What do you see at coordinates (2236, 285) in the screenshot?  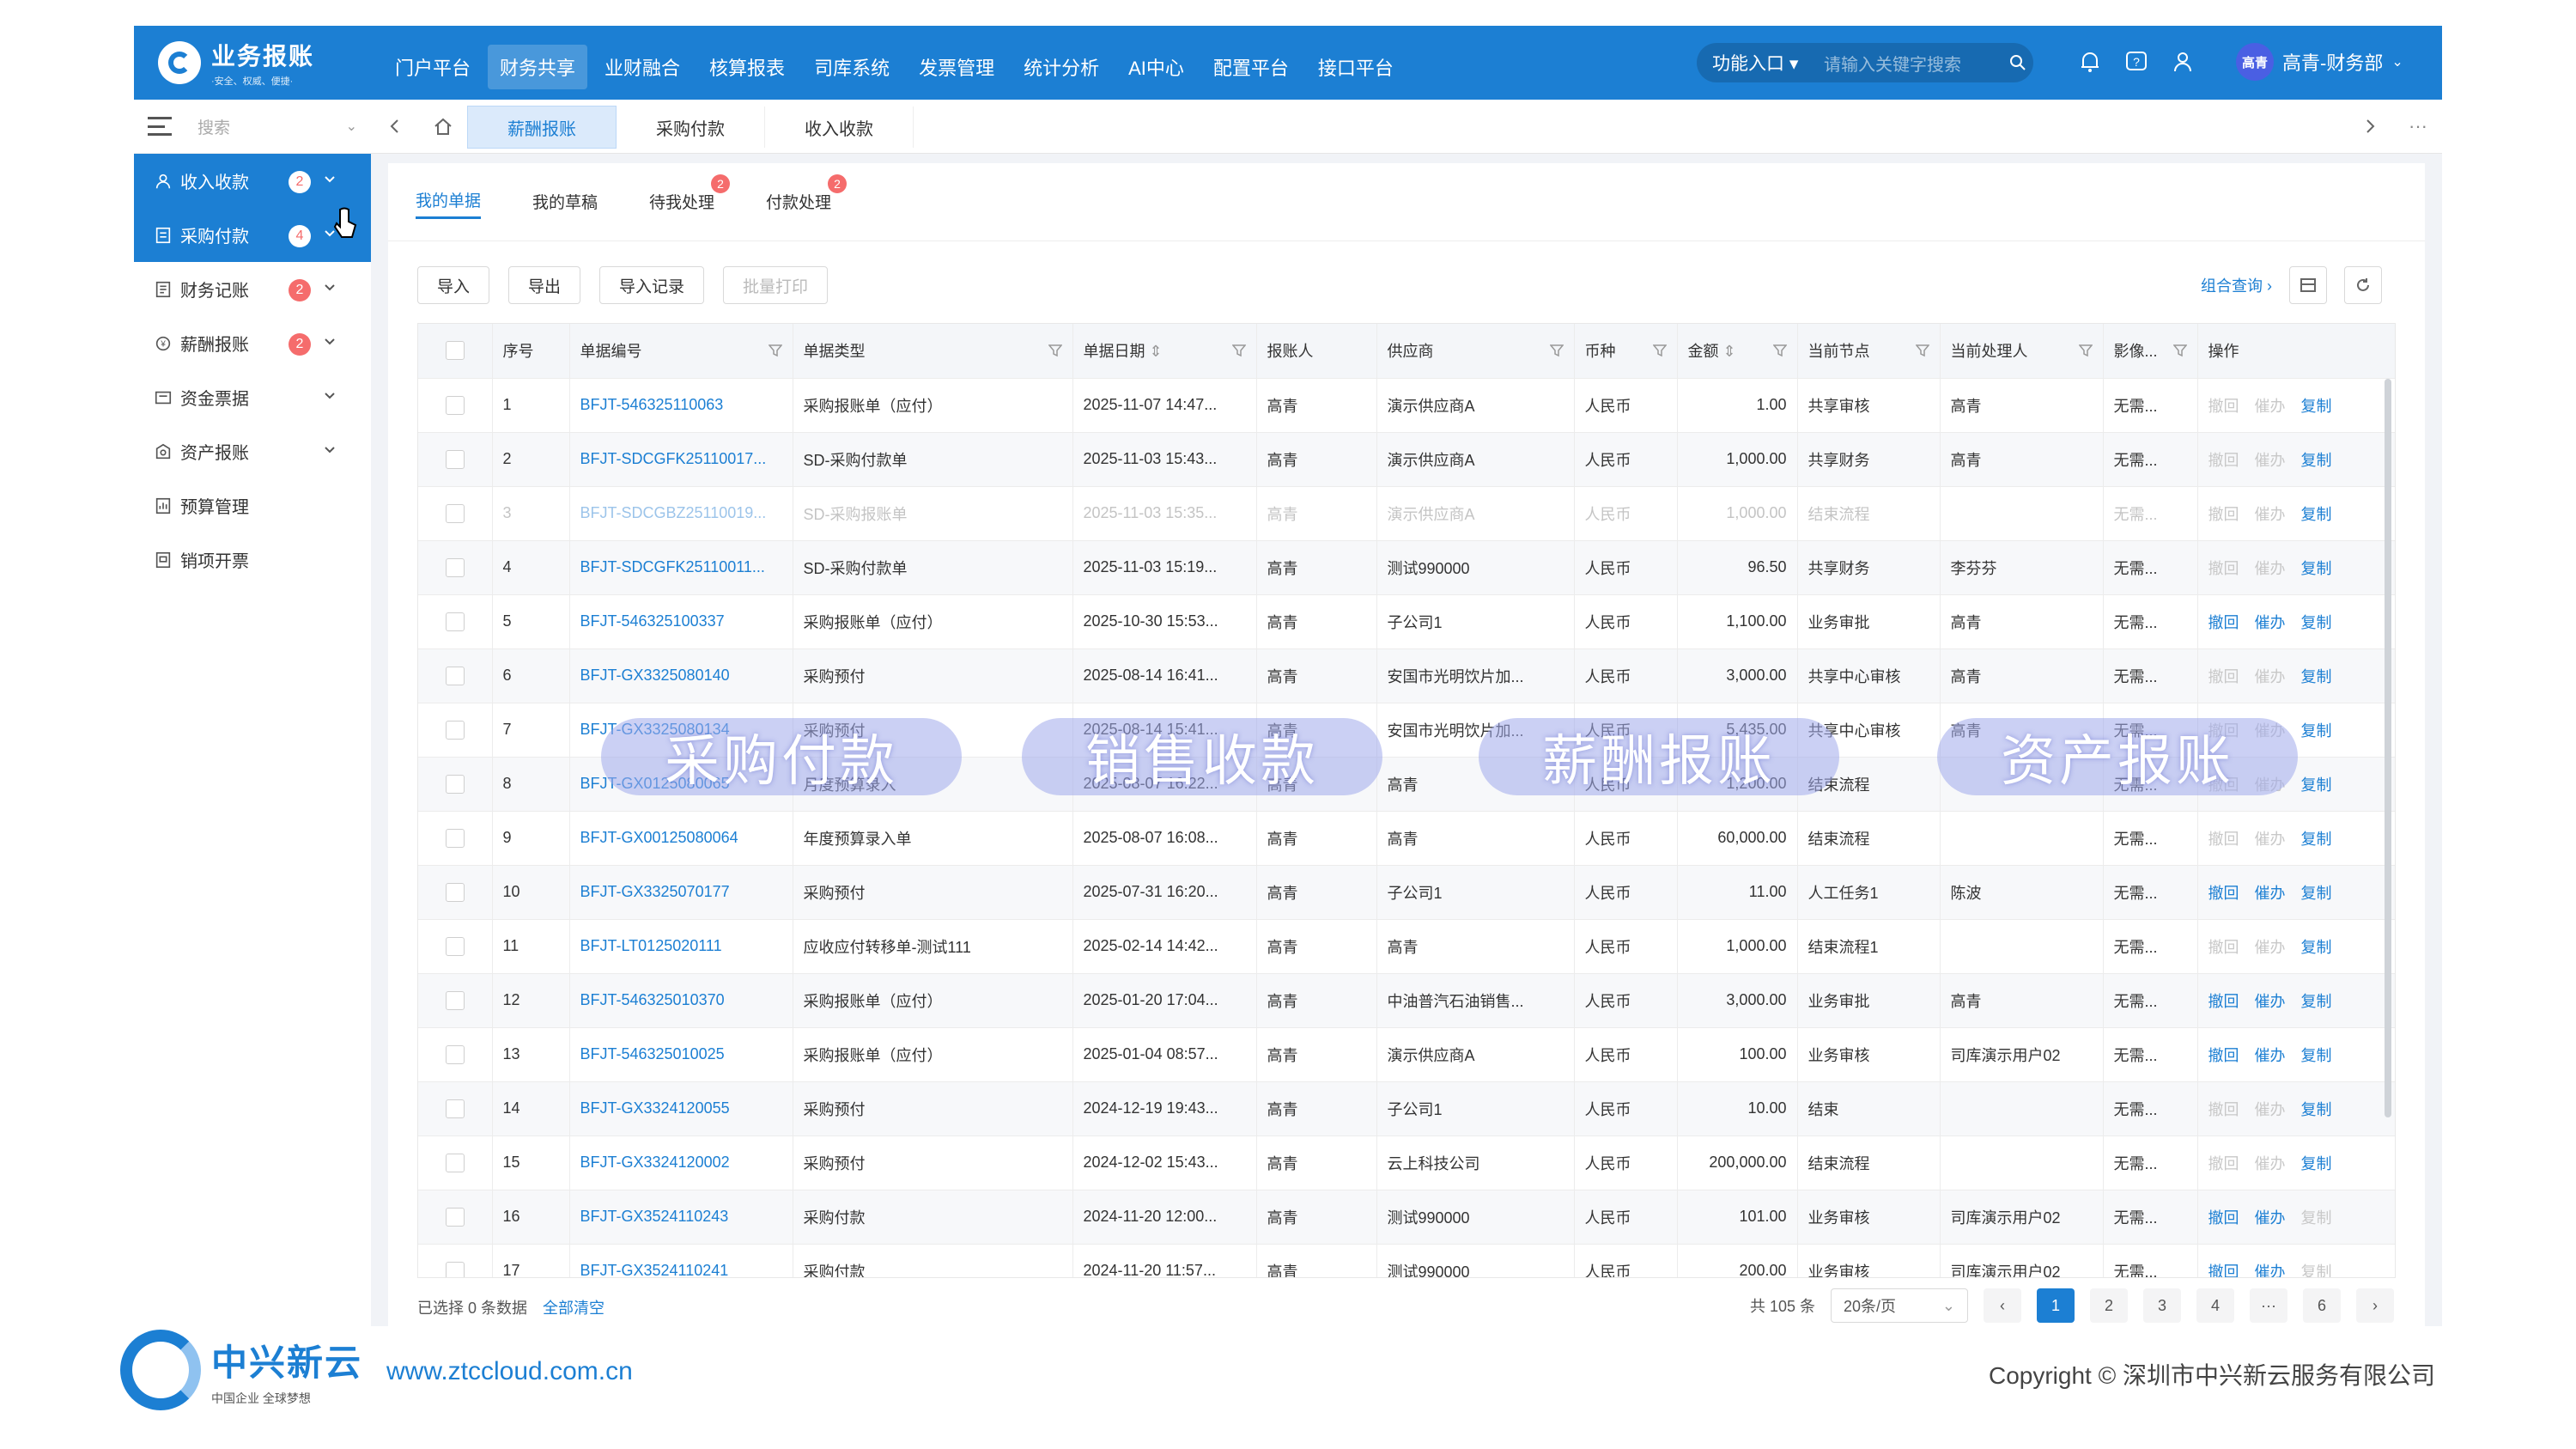 I see `combined-query-link: 组合查询 ›` at bounding box center [2236, 285].